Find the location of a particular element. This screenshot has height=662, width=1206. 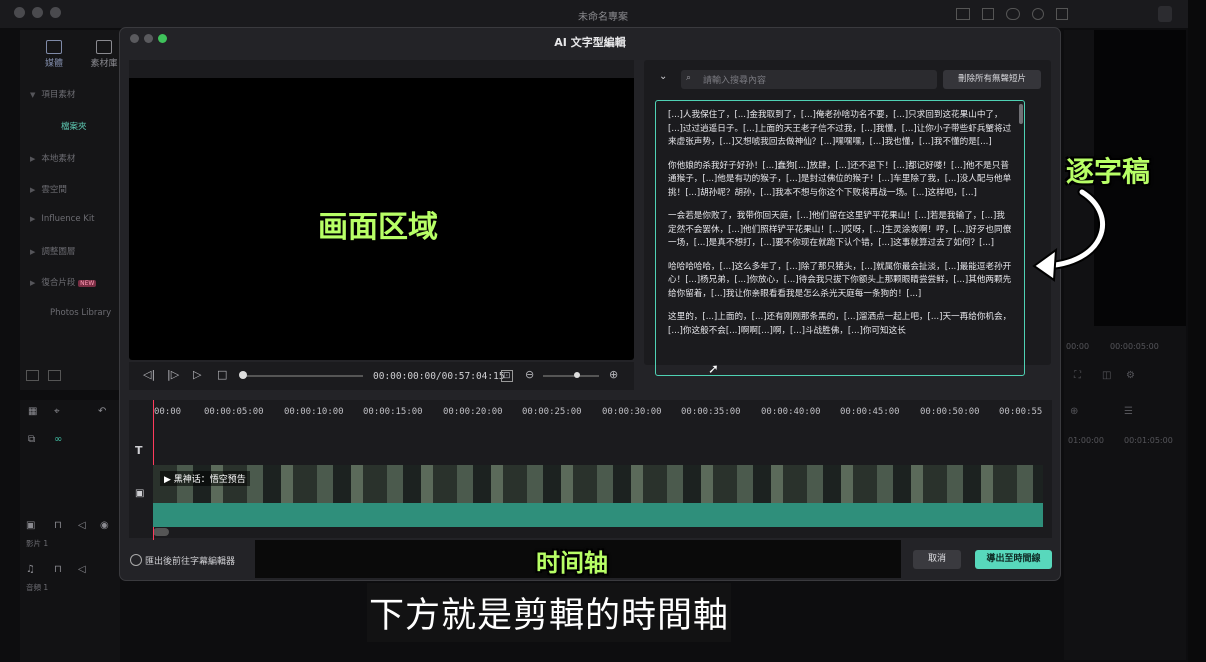

play-icon: ▷ is located at coordinates (197, 374).